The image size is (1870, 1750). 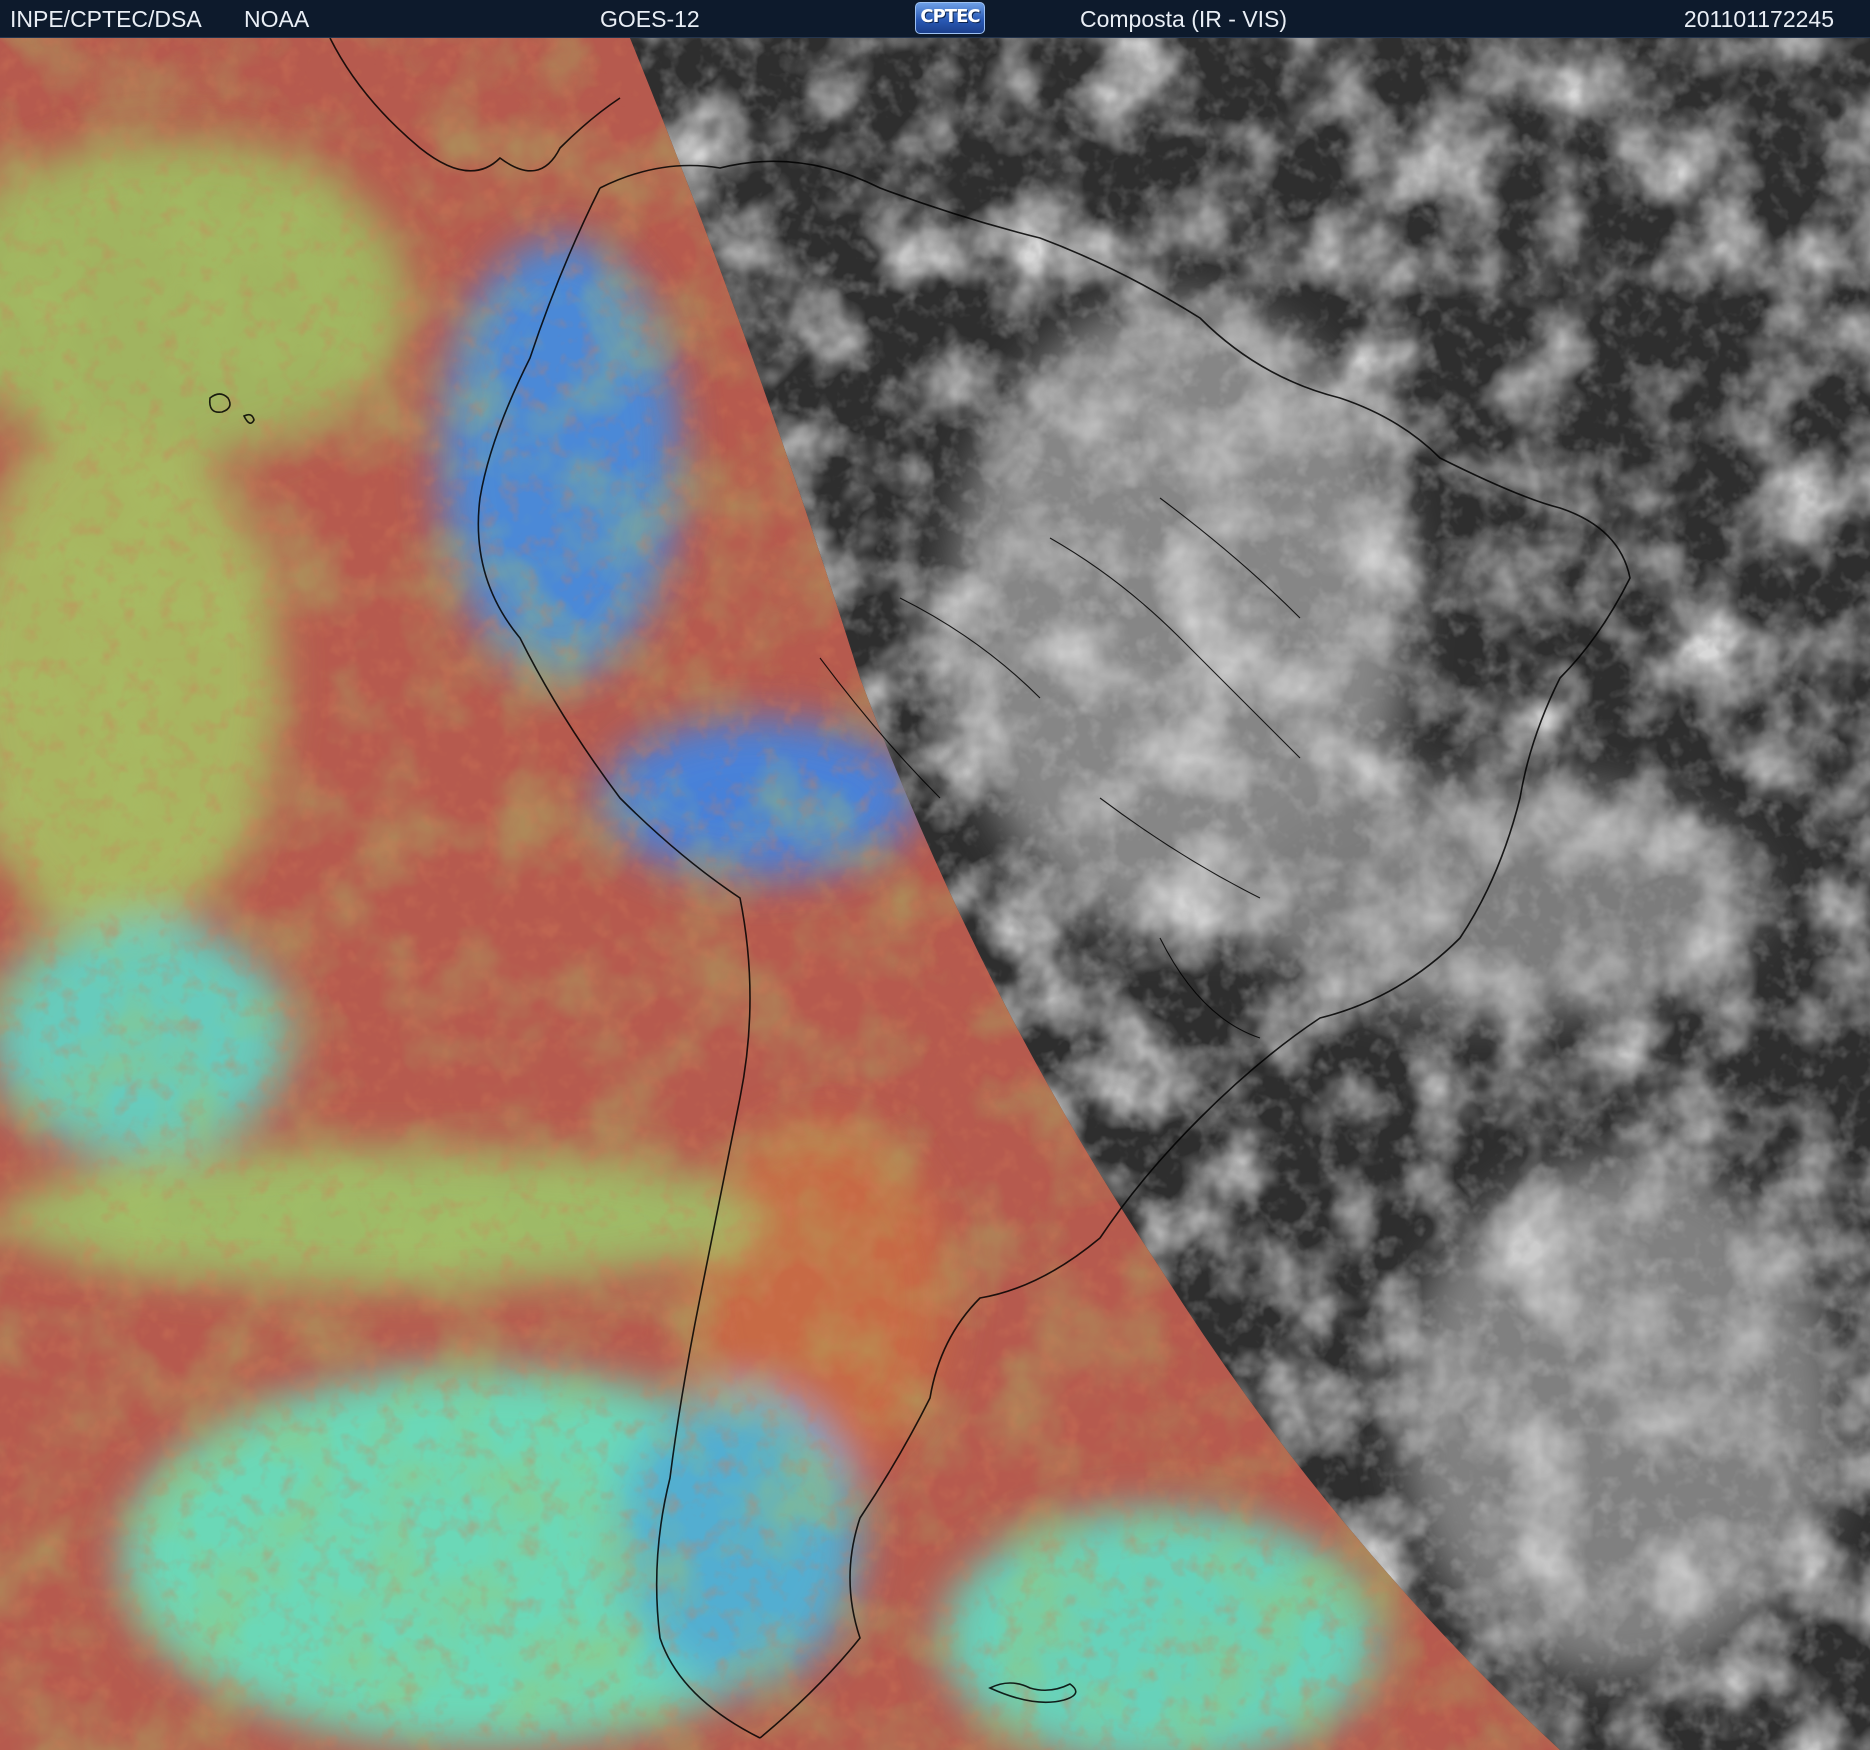 I want to click on timestamp-label: 201101172245, so click(x=1758, y=19).